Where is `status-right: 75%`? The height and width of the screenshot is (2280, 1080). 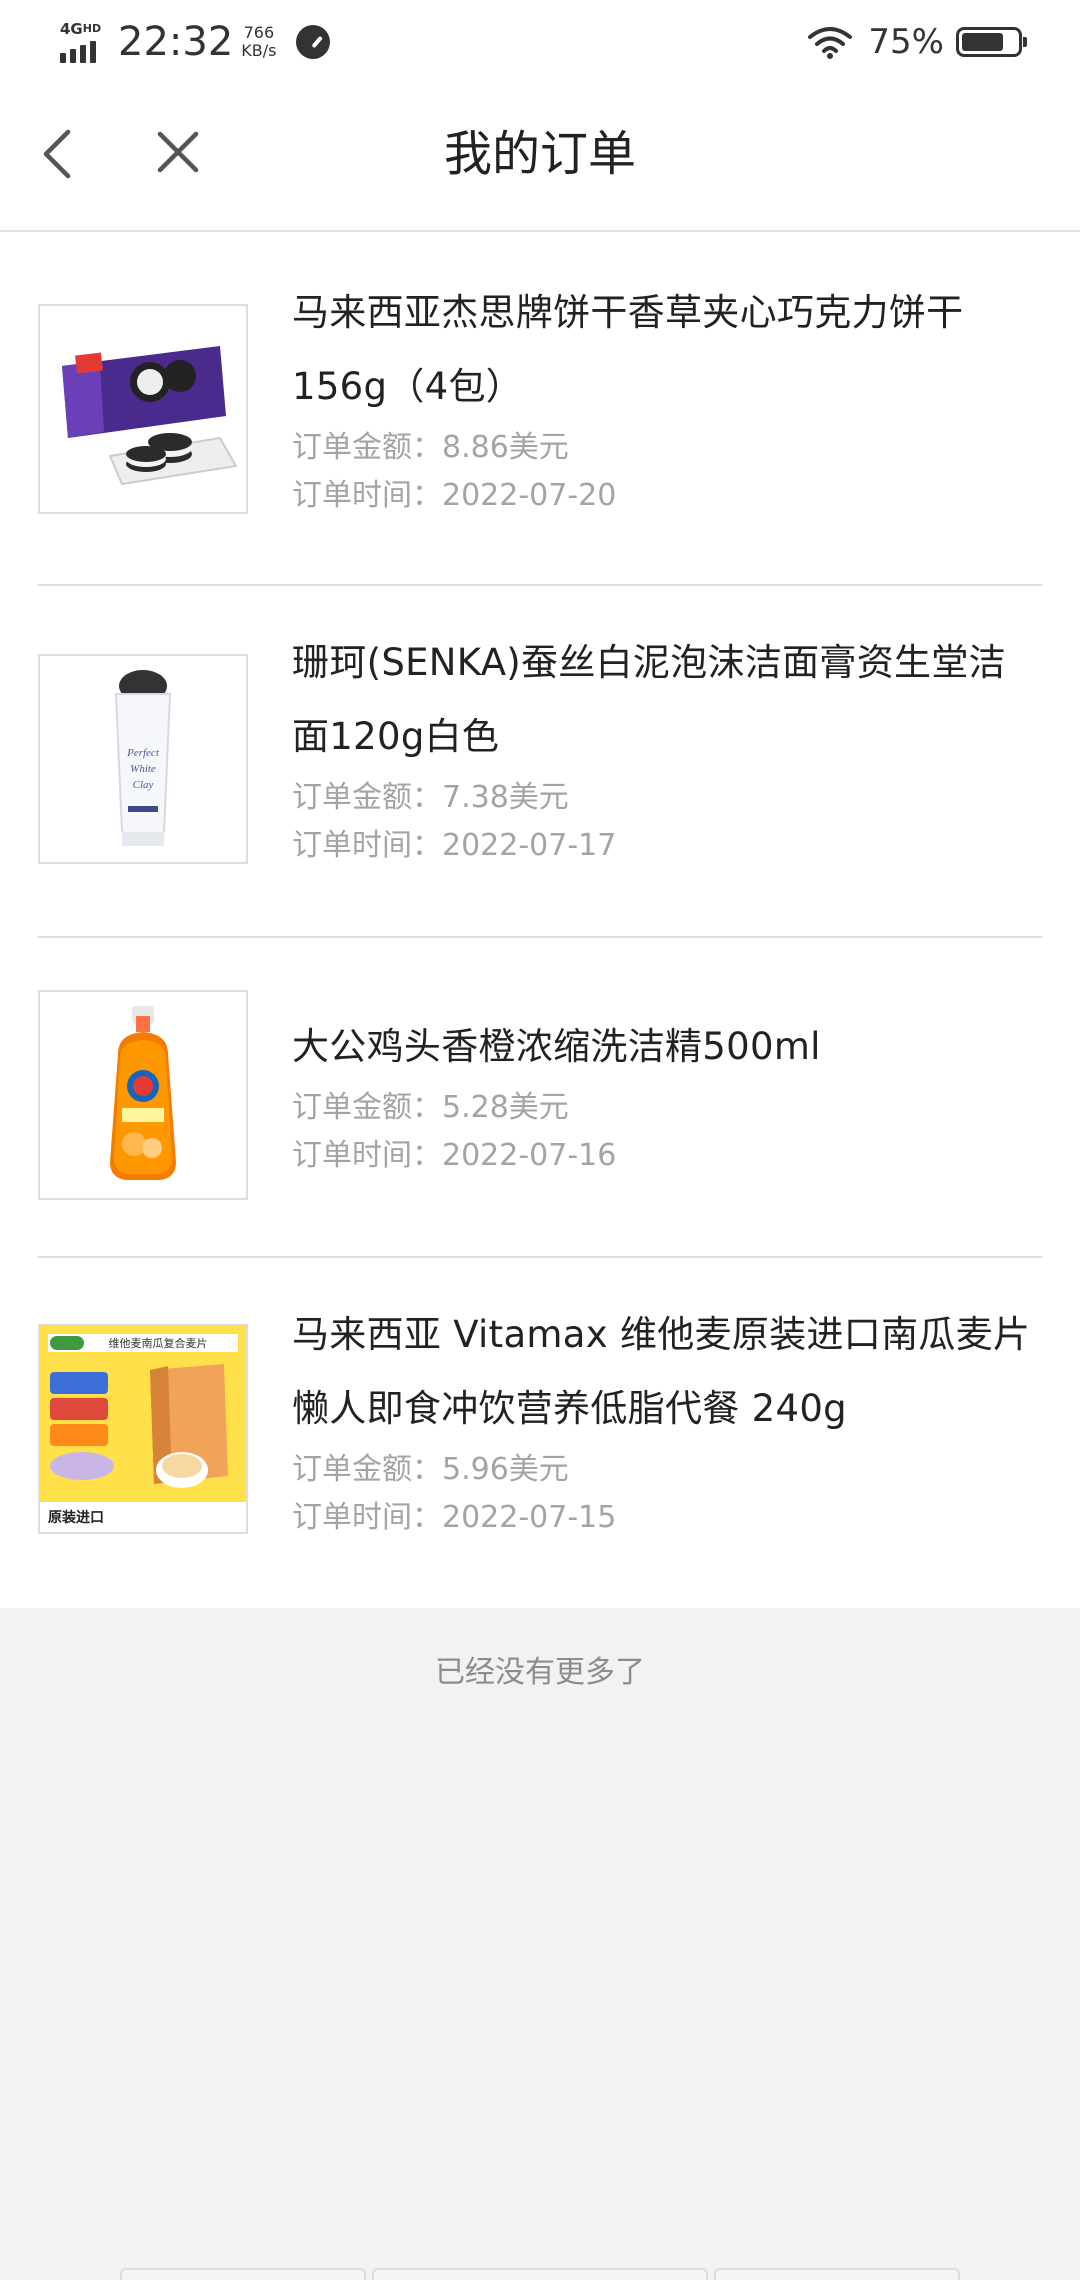
status-right: 75% is located at coordinates (917, 42).